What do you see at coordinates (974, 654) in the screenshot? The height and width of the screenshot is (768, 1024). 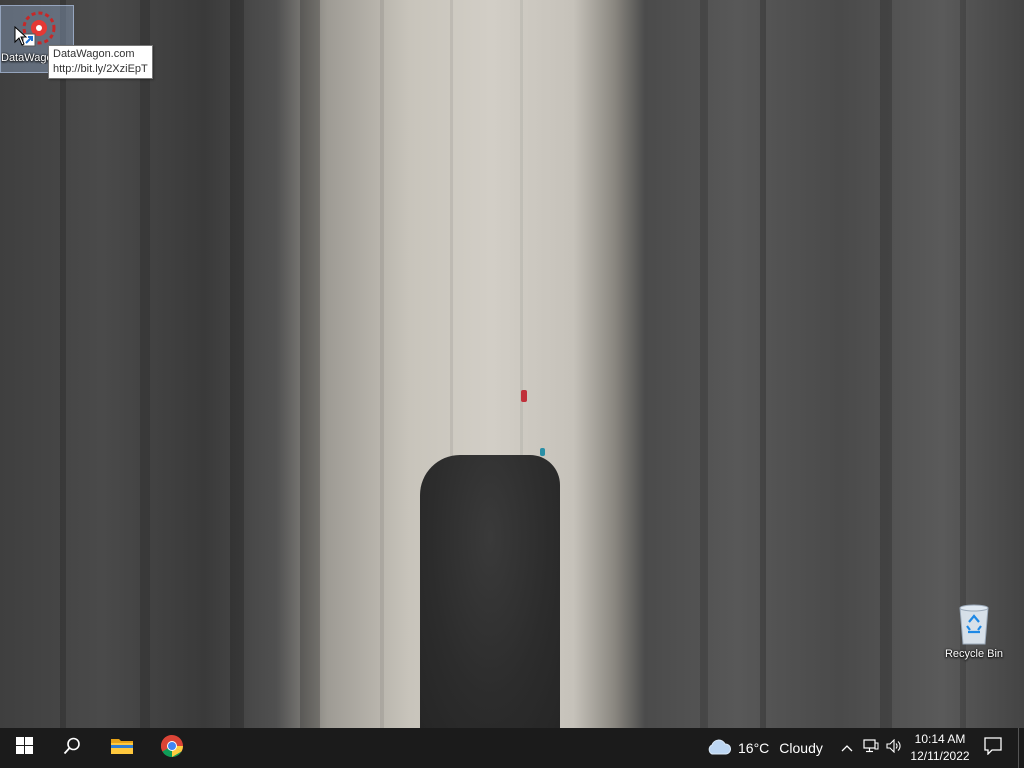 I see `desktop-icon-label: Recycle Bin` at bounding box center [974, 654].